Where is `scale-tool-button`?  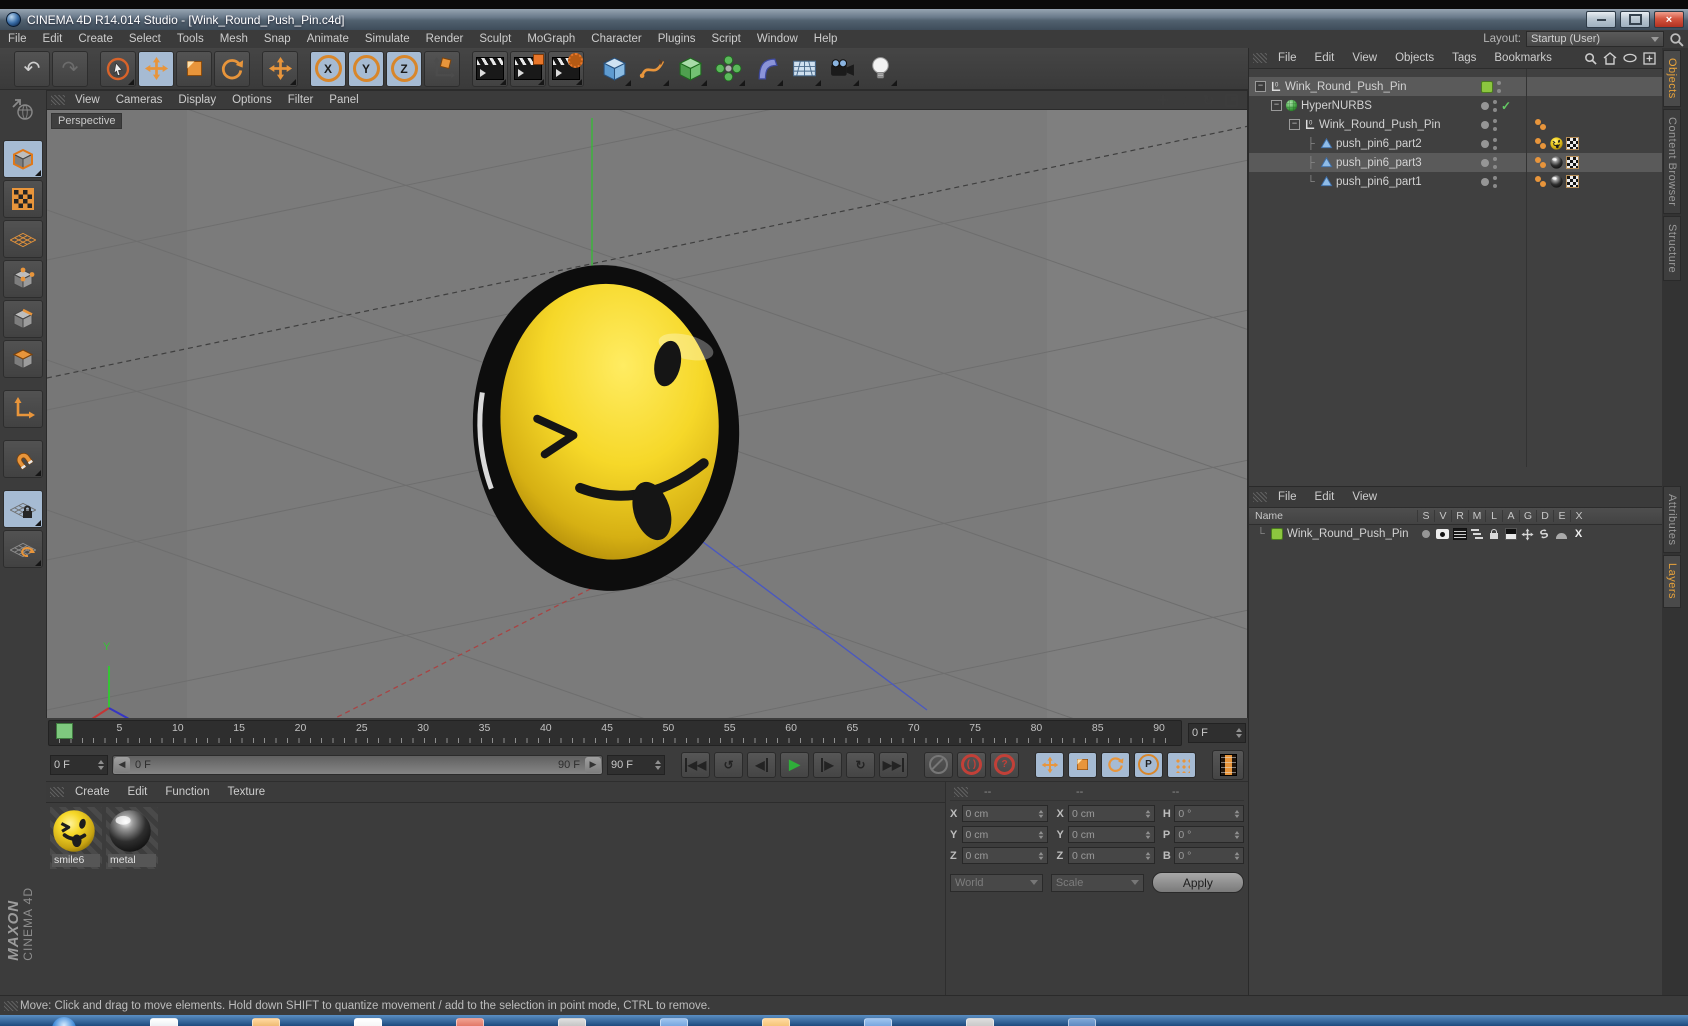 scale-tool-button is located at coordinates (194, 68).